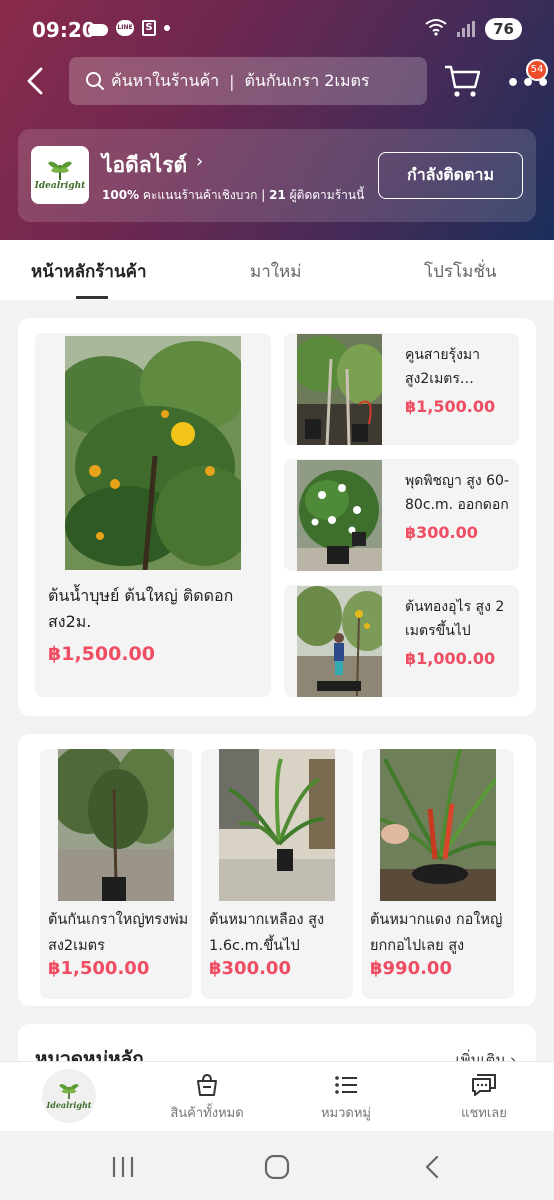 Image resolution: width=554 pixels, height=1200 pixels. Describe the element at coordinates (95, 81) in the screenshot. I see `search-icon` at that location.